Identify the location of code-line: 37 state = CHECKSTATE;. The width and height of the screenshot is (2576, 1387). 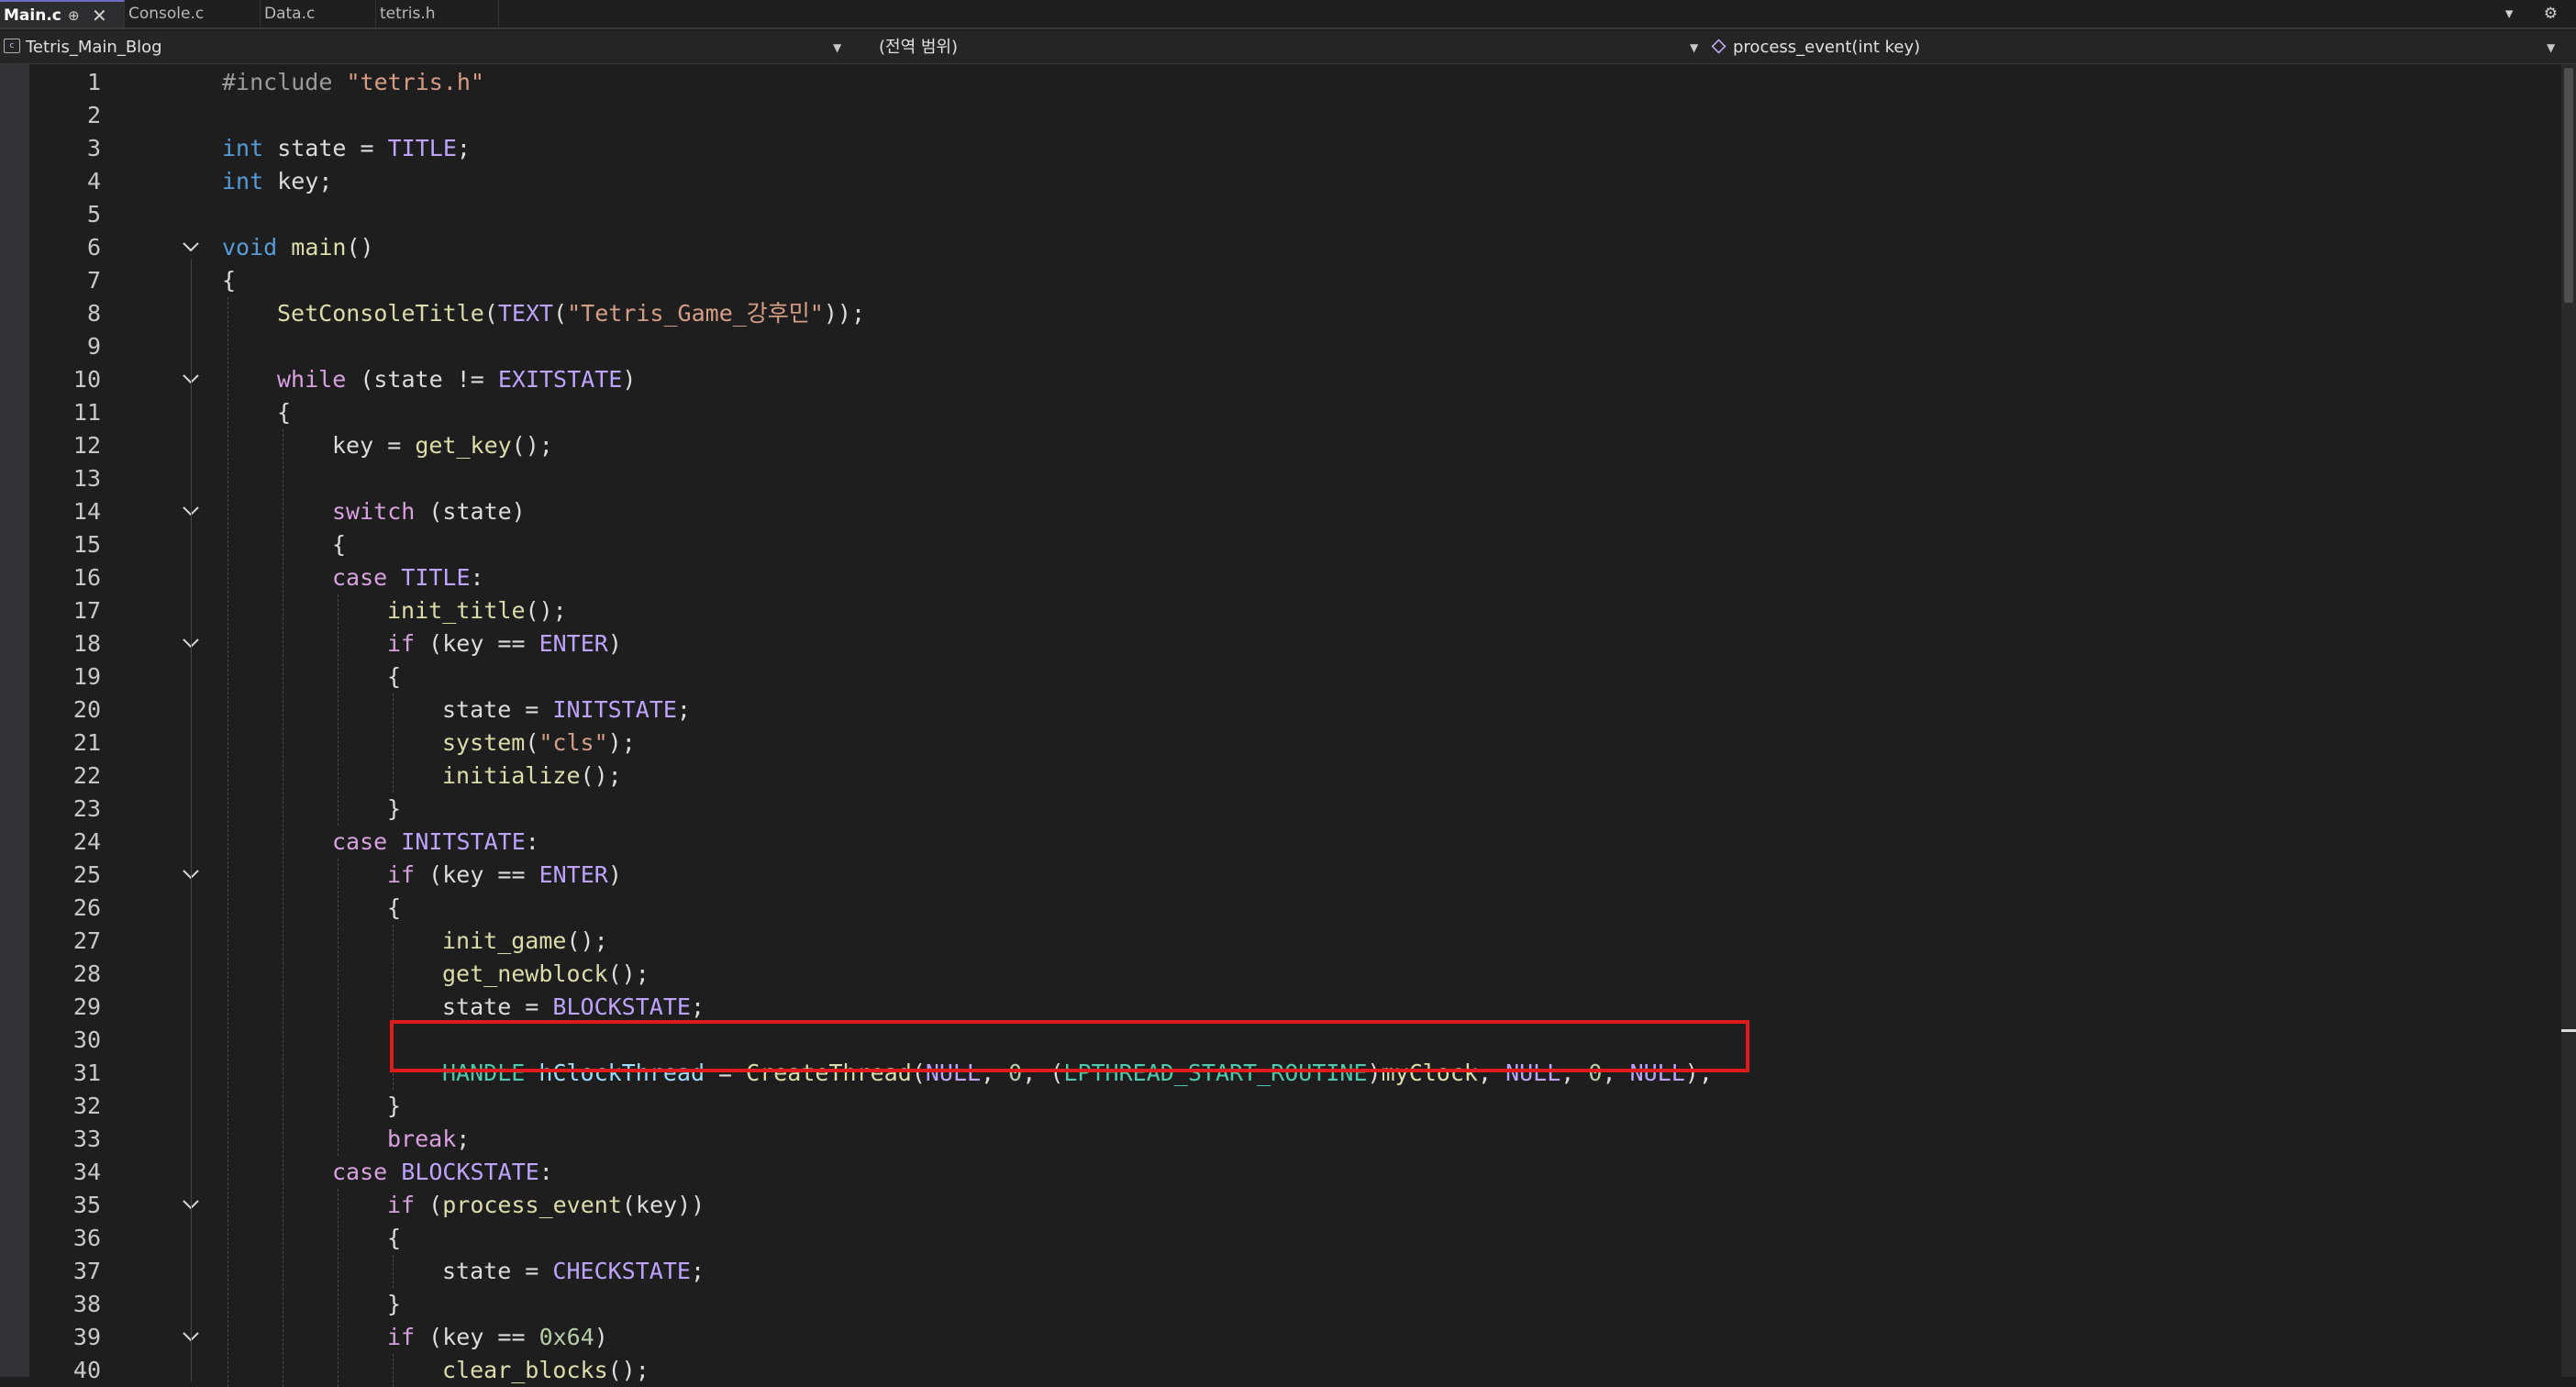
(1286, 1271).